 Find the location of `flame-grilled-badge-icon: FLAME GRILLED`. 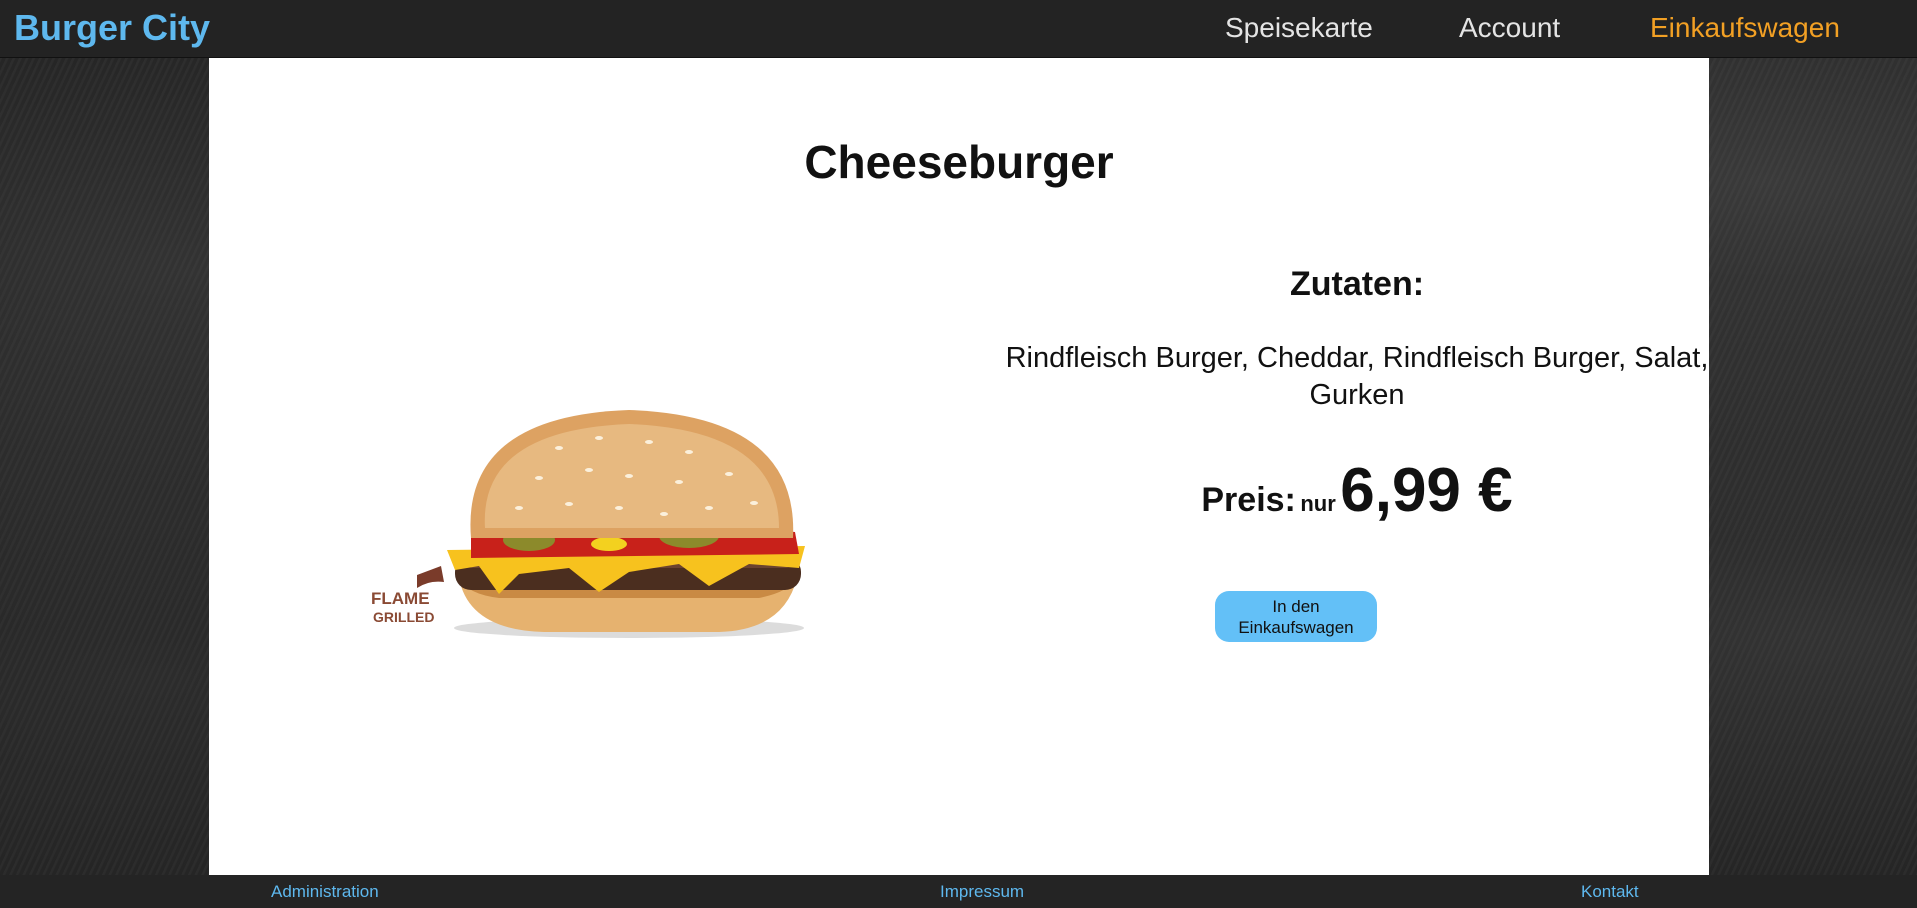

flame-grilled-badge-icon: FLAME GRILLED is located at coordinates (407, 595).